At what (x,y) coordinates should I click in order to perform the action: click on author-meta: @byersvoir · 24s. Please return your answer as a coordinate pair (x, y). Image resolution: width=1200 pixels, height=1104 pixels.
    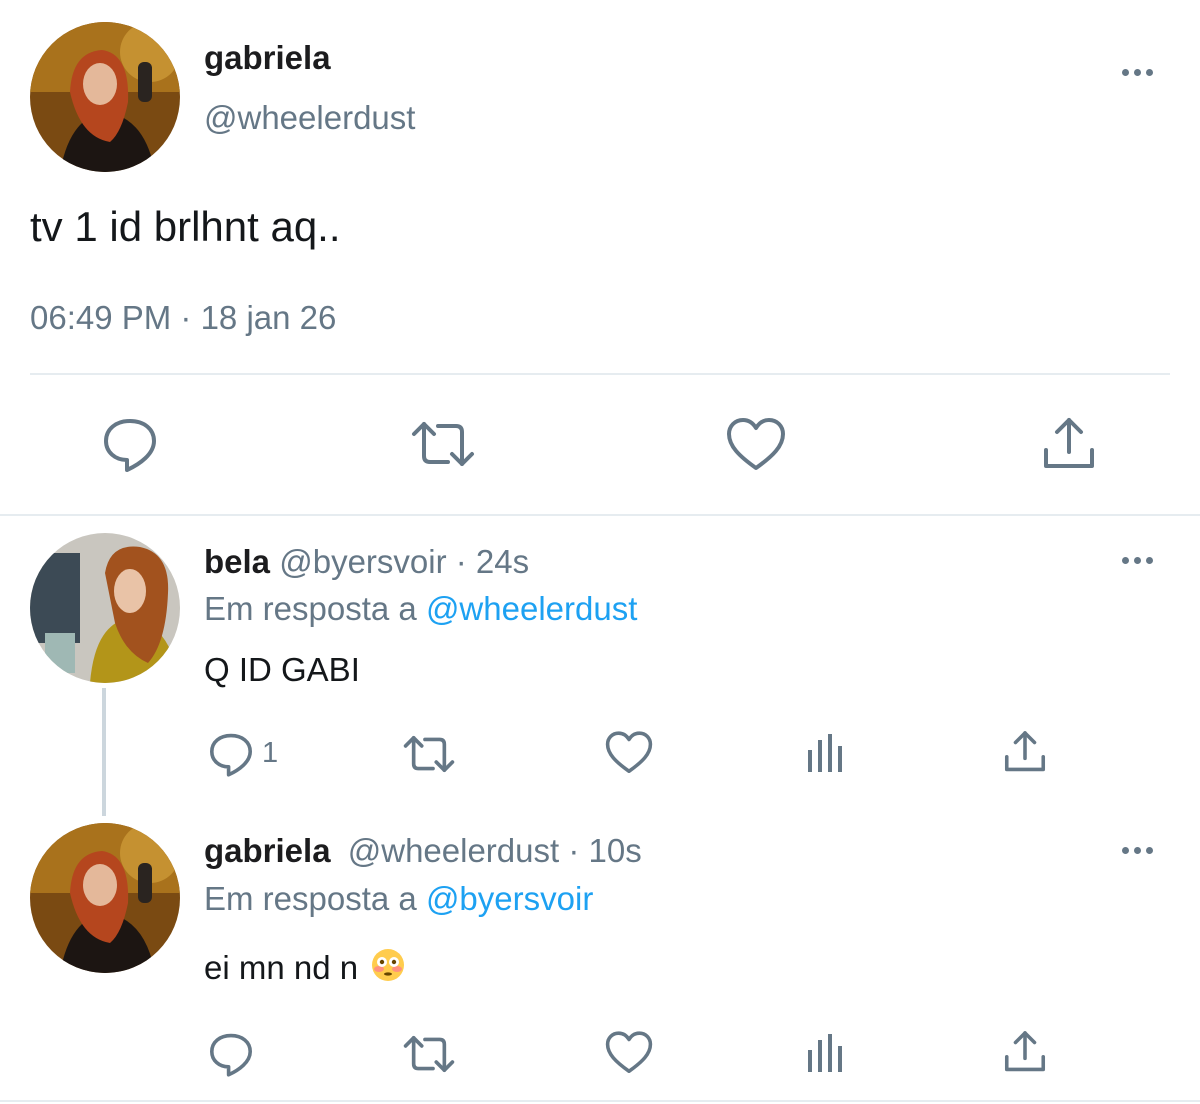
    Looking at the image, I should click on (404, 561).